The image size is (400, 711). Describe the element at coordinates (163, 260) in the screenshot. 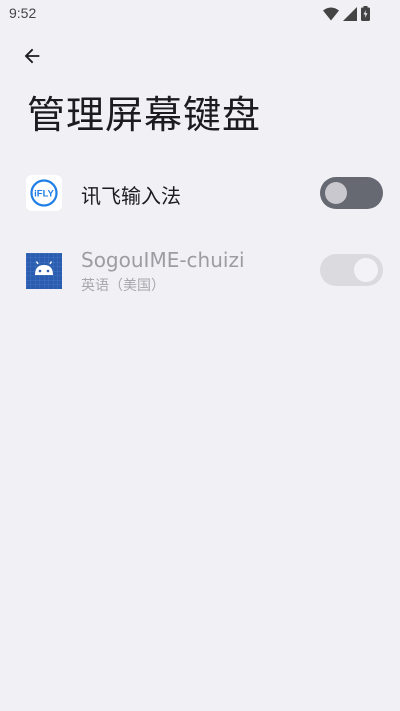

I see `keyboard-name: SogouIME-chuizi` at that location.